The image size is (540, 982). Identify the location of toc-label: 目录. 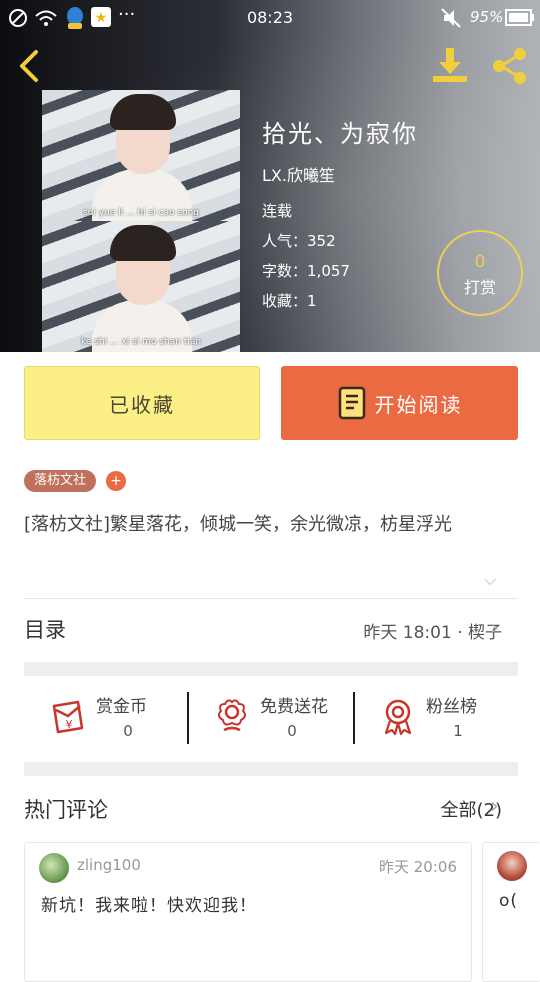
(45, 630).